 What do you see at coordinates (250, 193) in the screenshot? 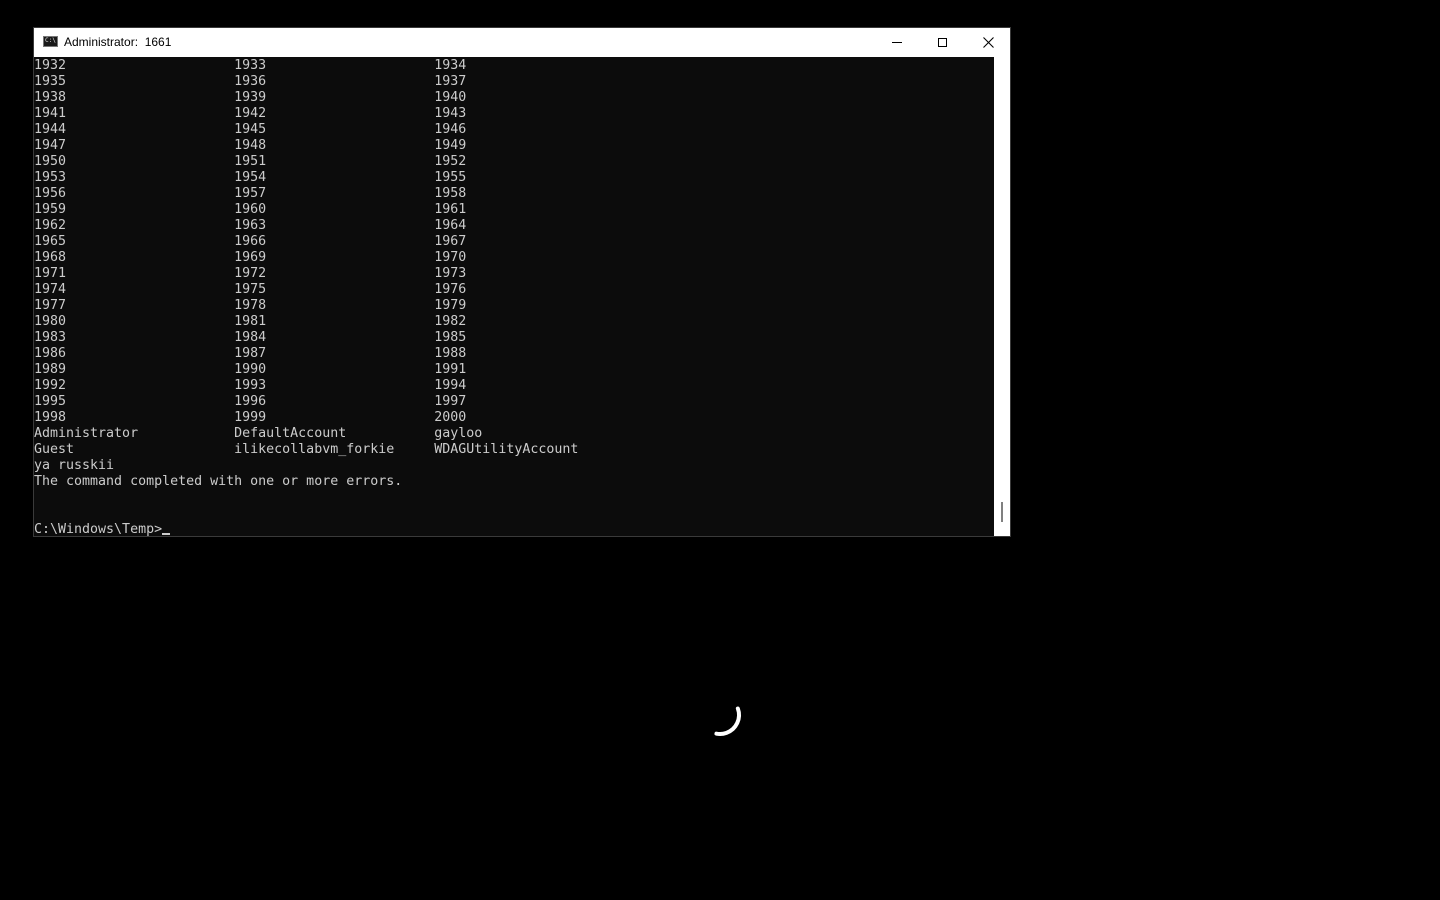
I see `console-line: 1956 1957 1958` at bounding box center [250, 193].